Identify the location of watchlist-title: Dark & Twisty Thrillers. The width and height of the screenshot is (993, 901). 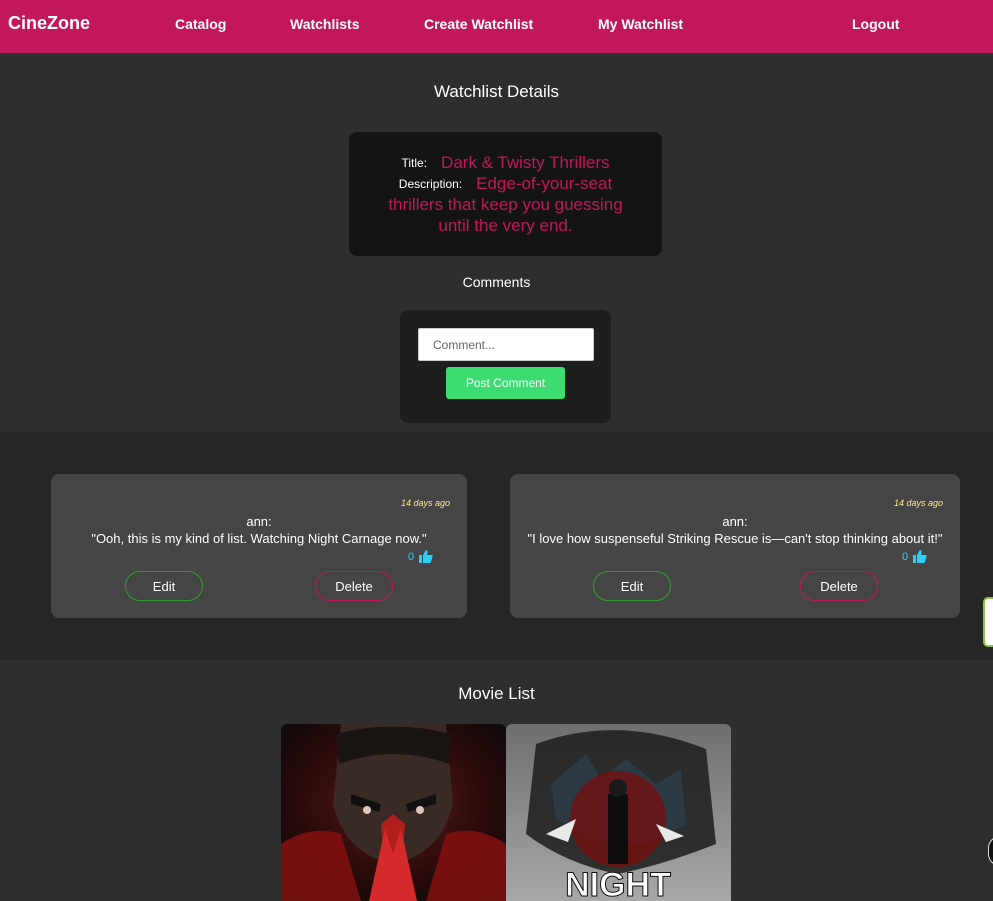
(525, 162).